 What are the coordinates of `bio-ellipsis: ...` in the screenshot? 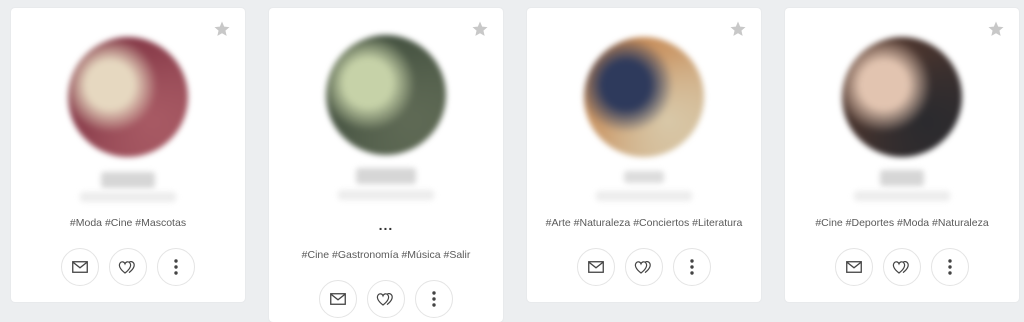 It's located at (386, 225).